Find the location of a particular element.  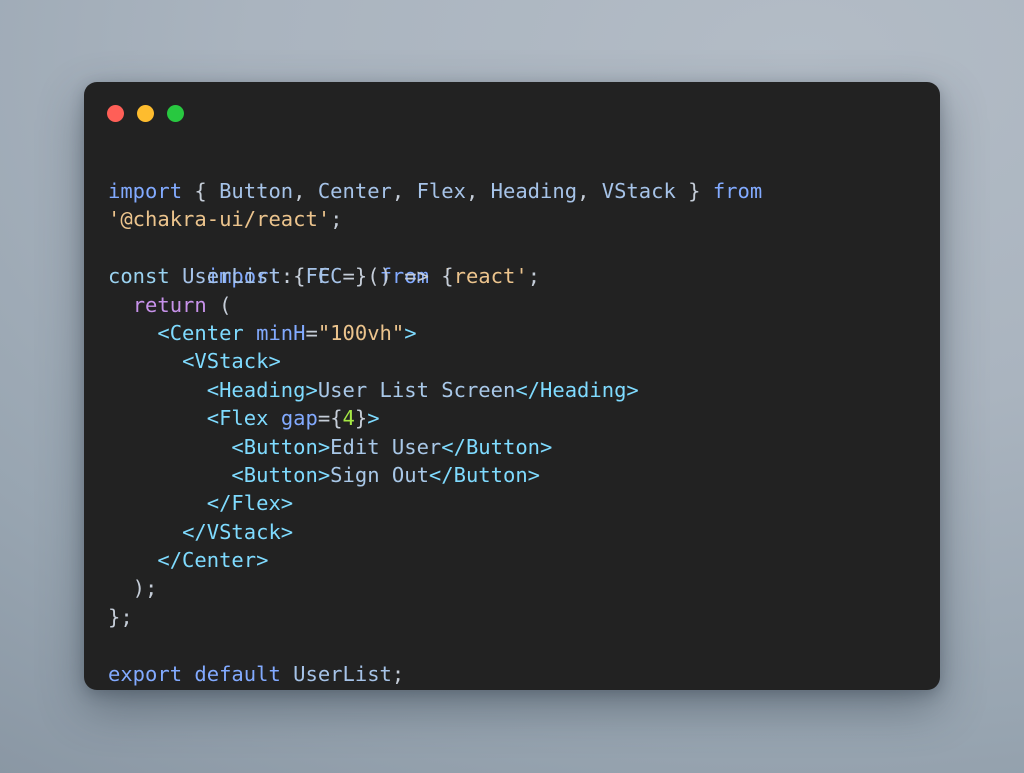

code-token: <Flex is located at coordinates (237, 418).